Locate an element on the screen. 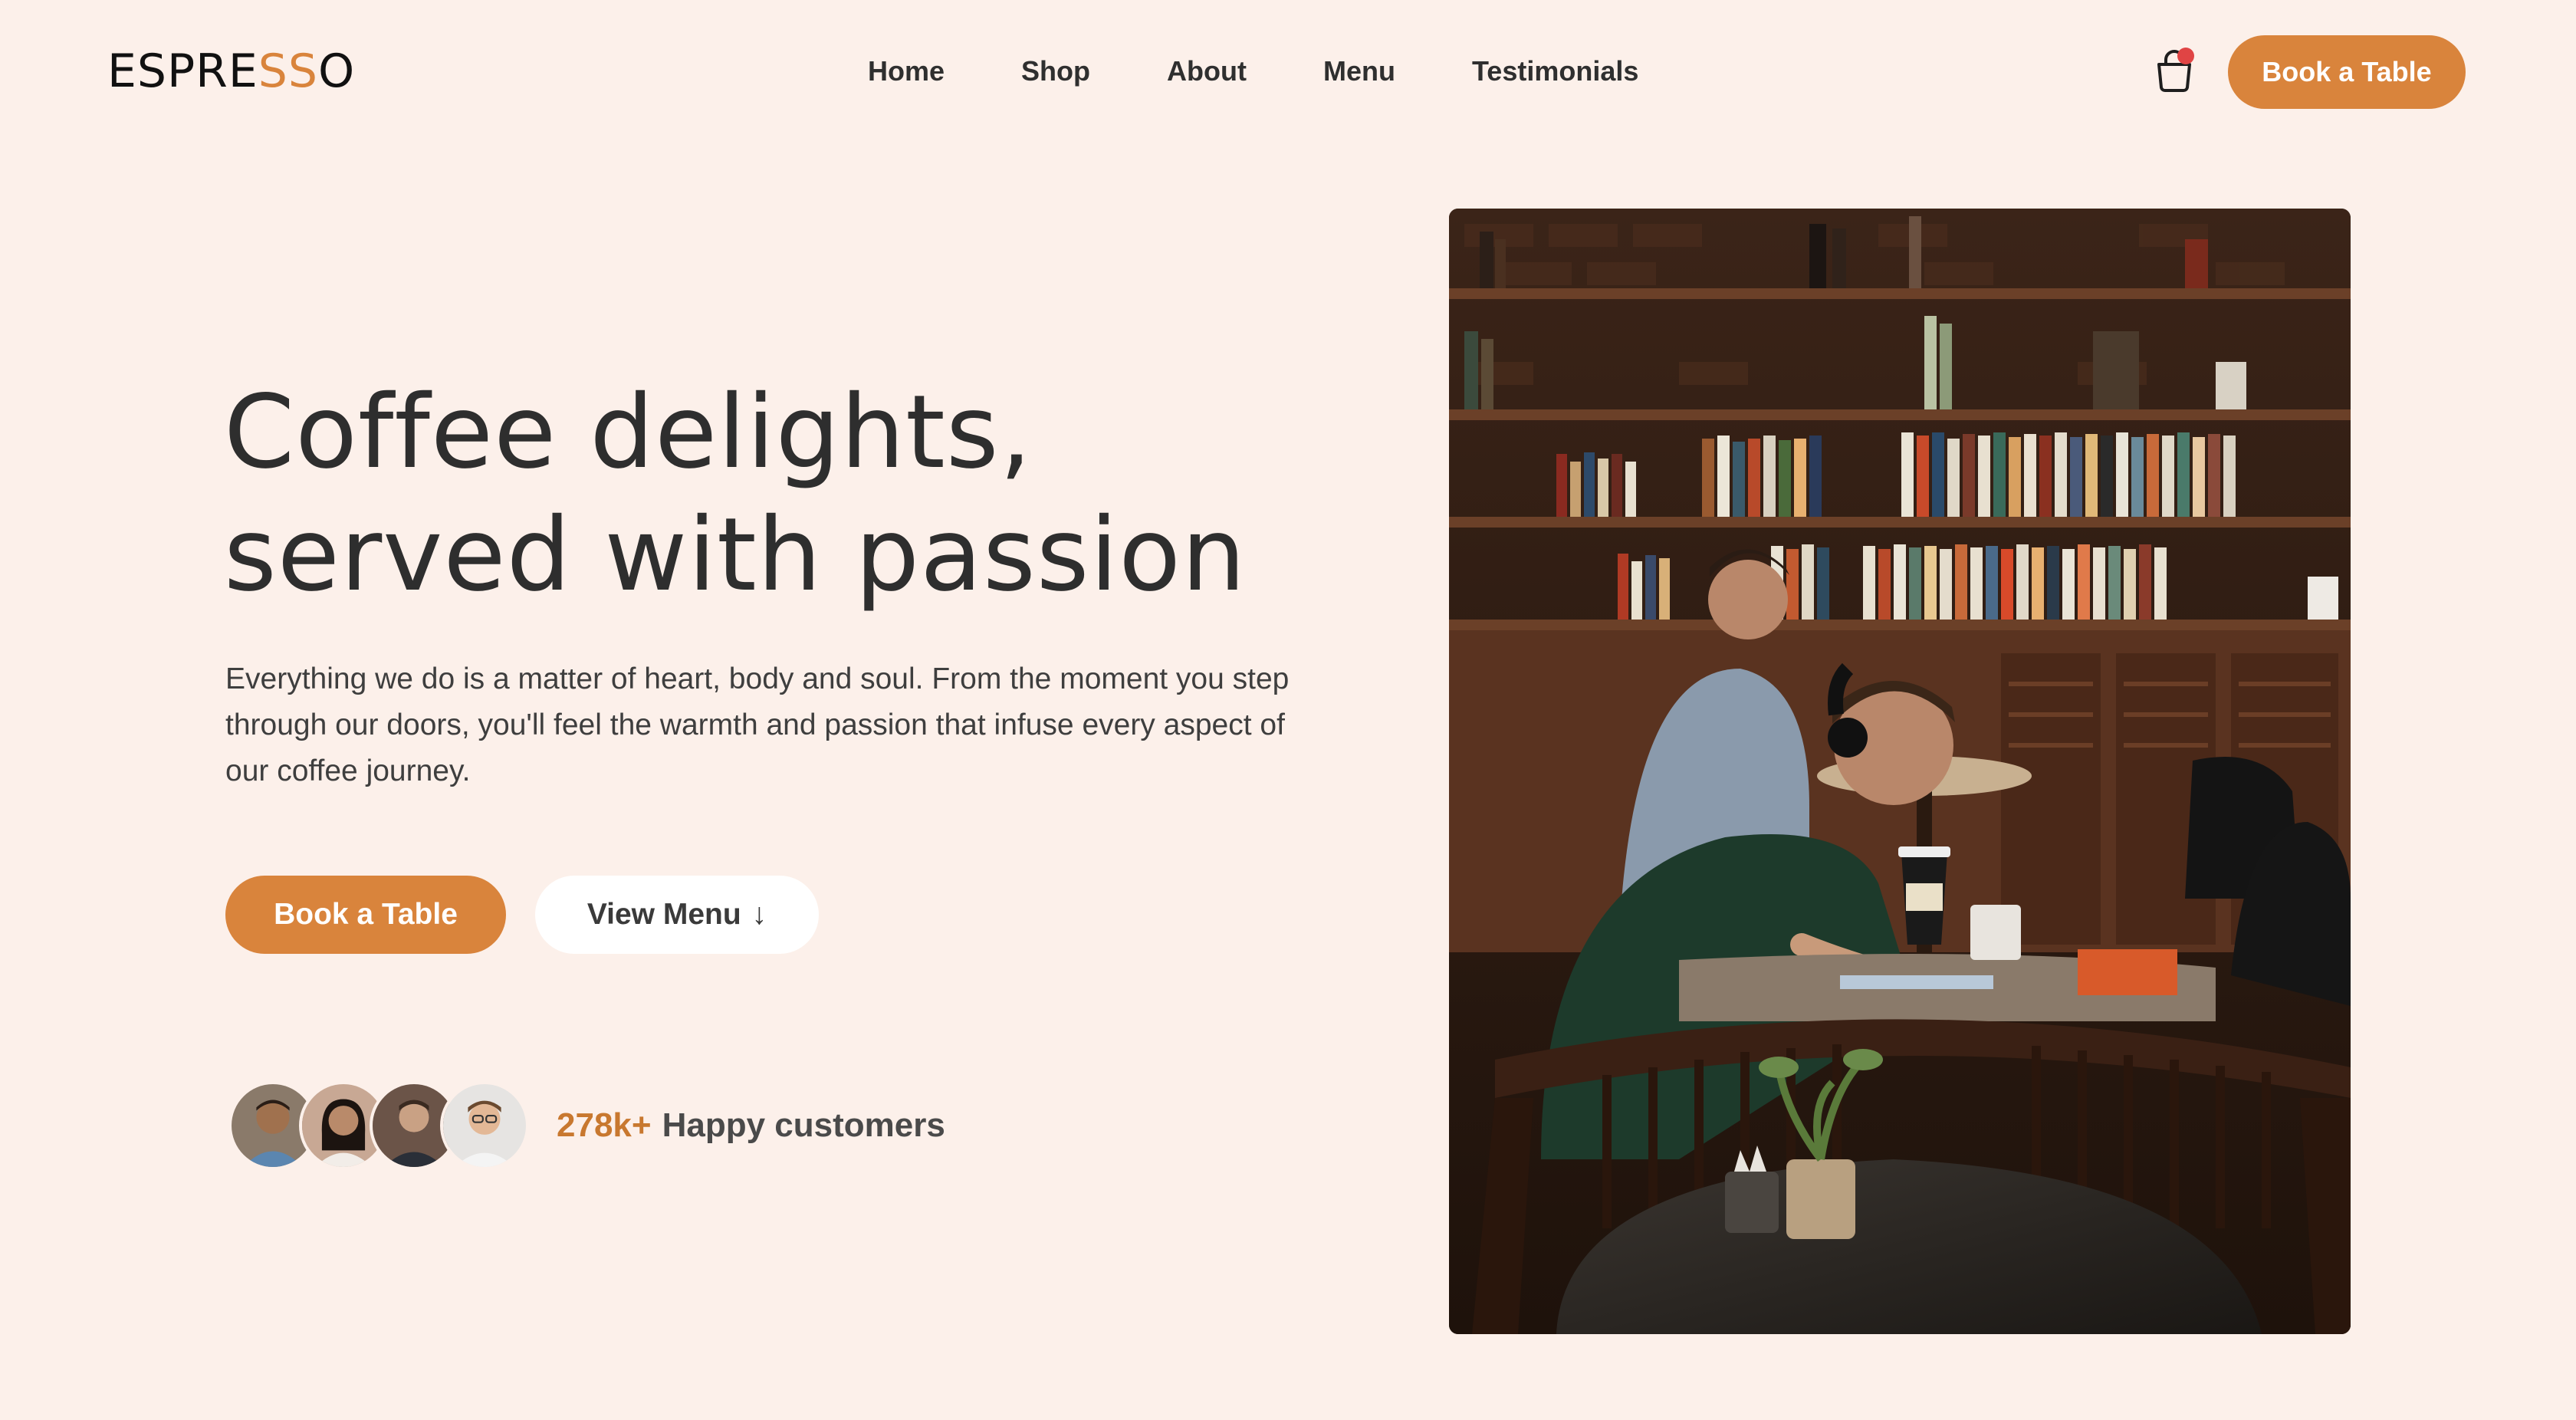 Image resolution: width=2576 pixels, height=1420 pixels. book-table-button: Book a Table is located at coordinates (366, 915).